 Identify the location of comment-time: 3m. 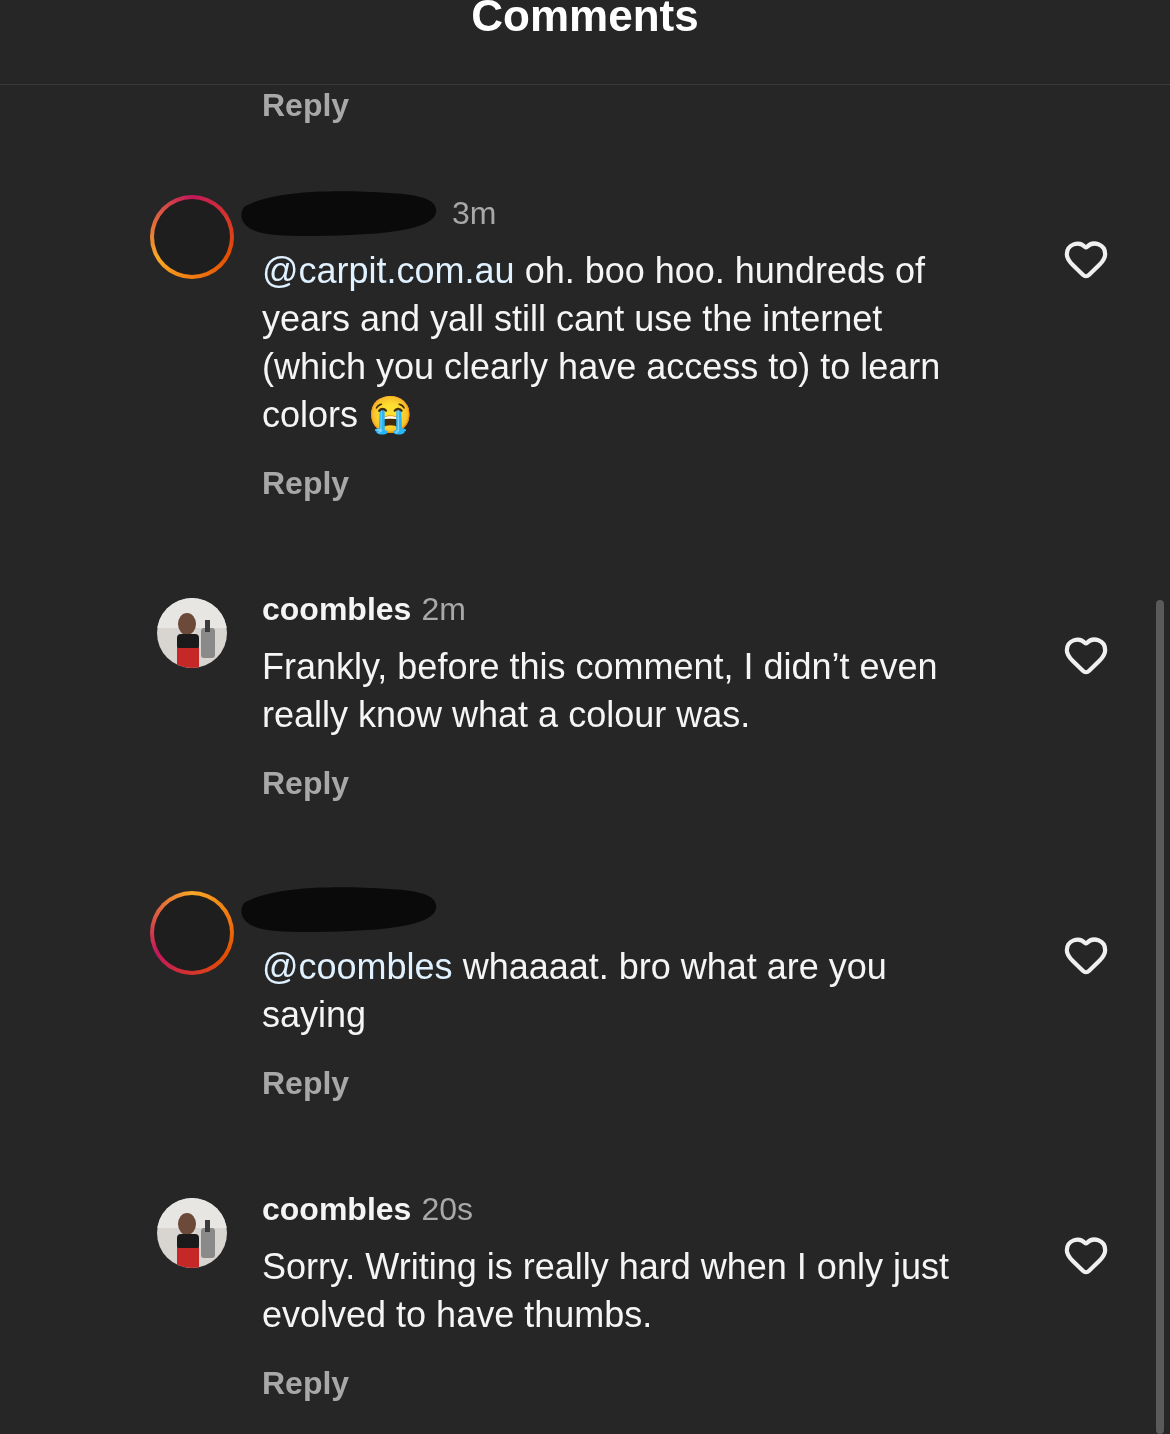
(474, 213).